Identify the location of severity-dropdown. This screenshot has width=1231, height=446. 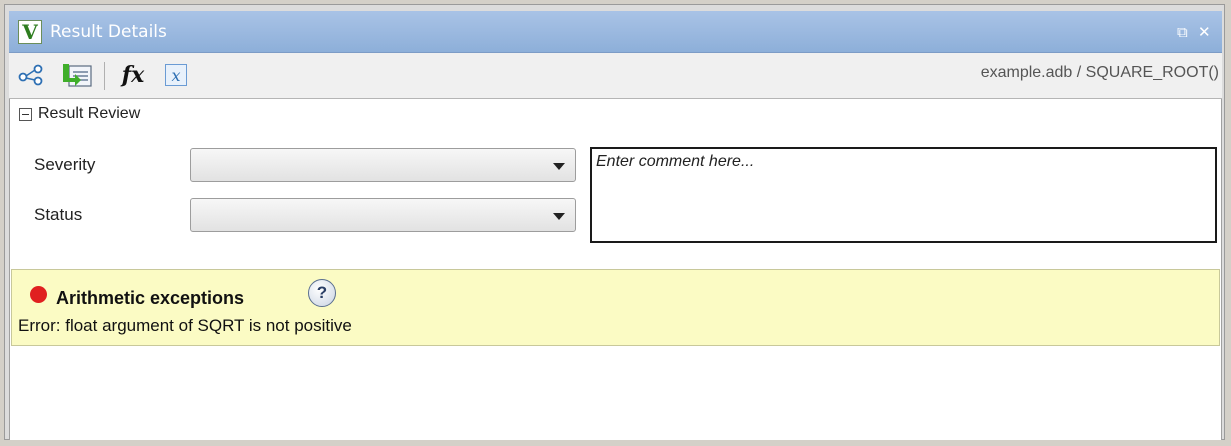
(383, 165).